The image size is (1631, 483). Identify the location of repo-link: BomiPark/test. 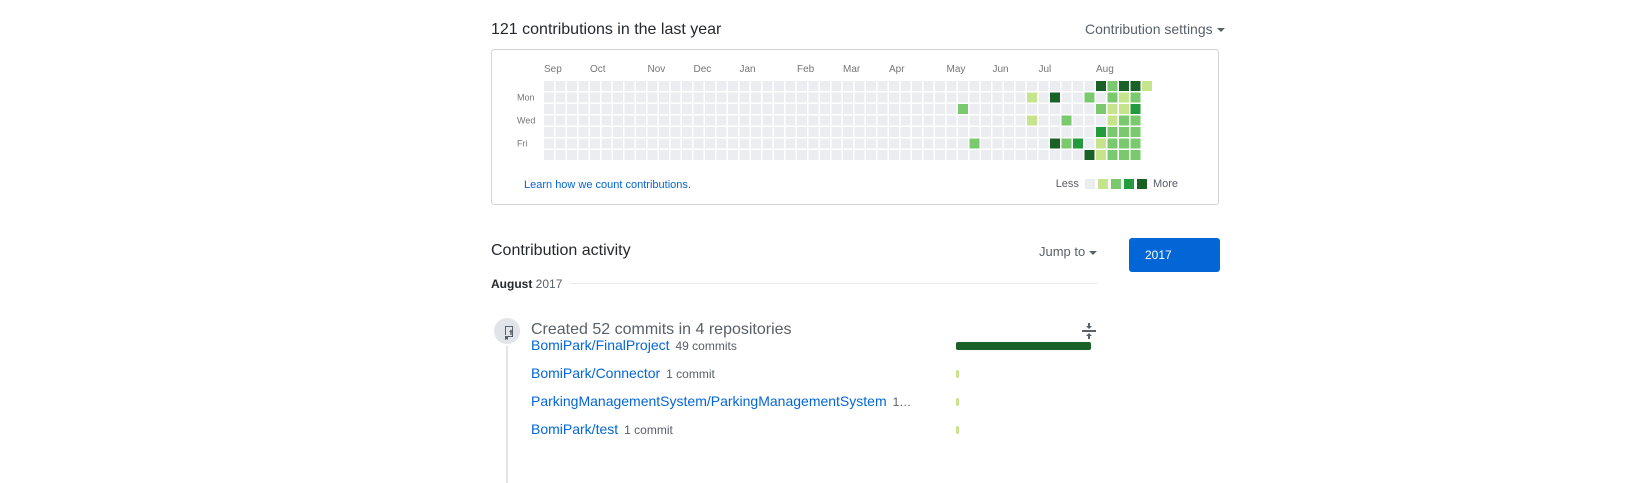
(574, 429).